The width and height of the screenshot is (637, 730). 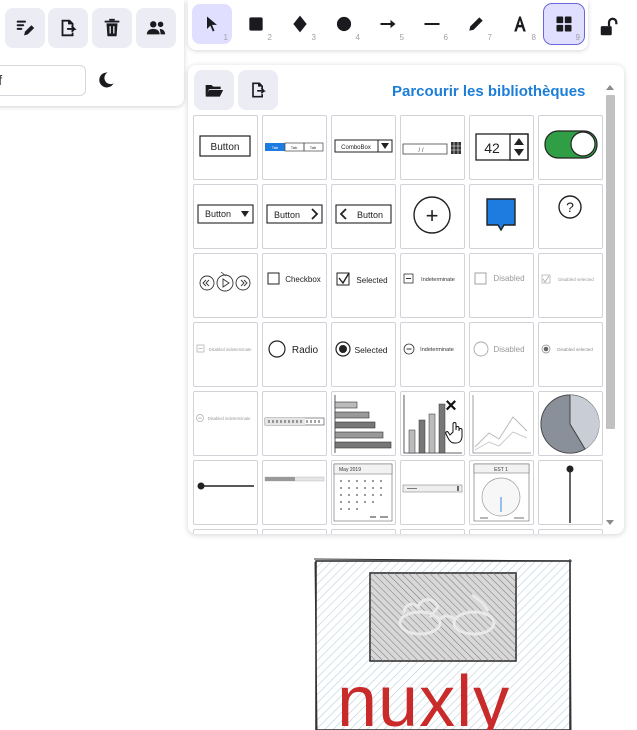 I want to click on tool-shortcut: 6, so click(x=445, y=37).